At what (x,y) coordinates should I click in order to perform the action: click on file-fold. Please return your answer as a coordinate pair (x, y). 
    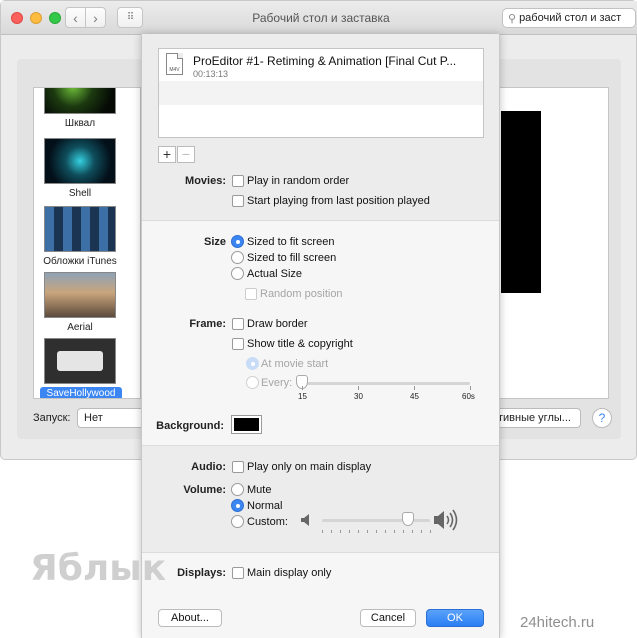
    Looking at the image, I should click on (180, 56).